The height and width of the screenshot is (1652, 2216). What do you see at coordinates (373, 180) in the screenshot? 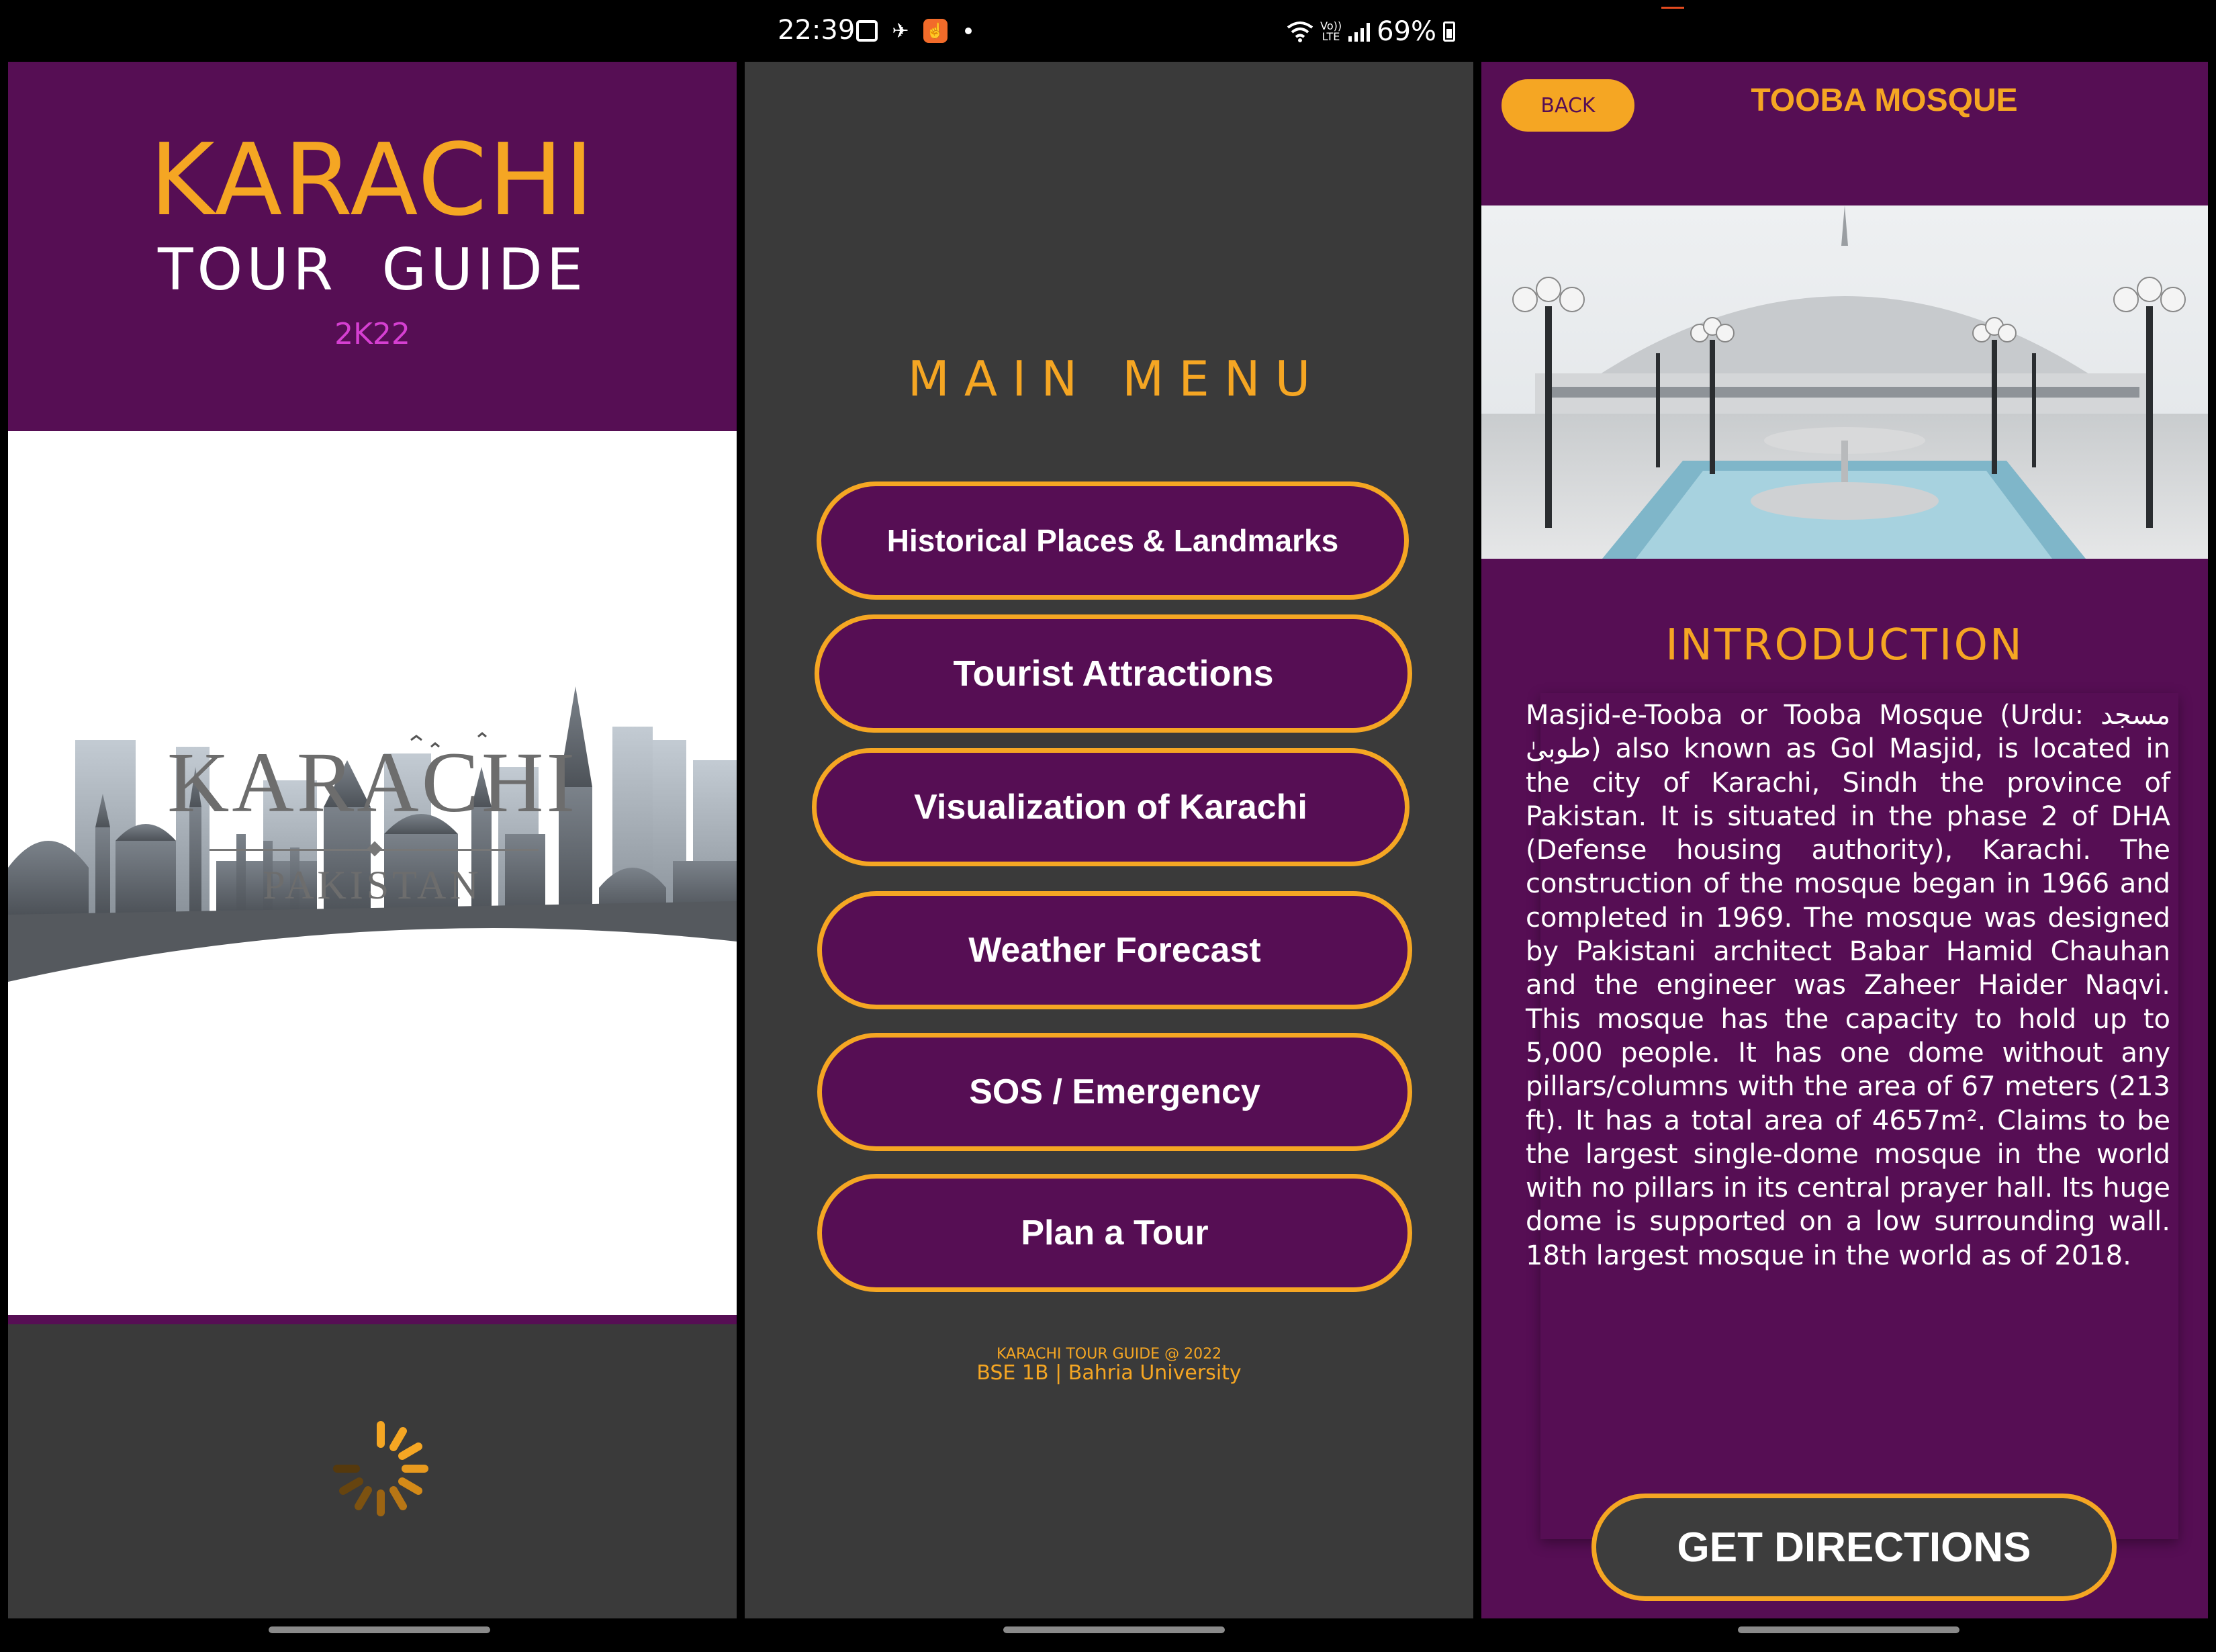
I see `splash-title: KARACHI` at bounding box center [373, 180].